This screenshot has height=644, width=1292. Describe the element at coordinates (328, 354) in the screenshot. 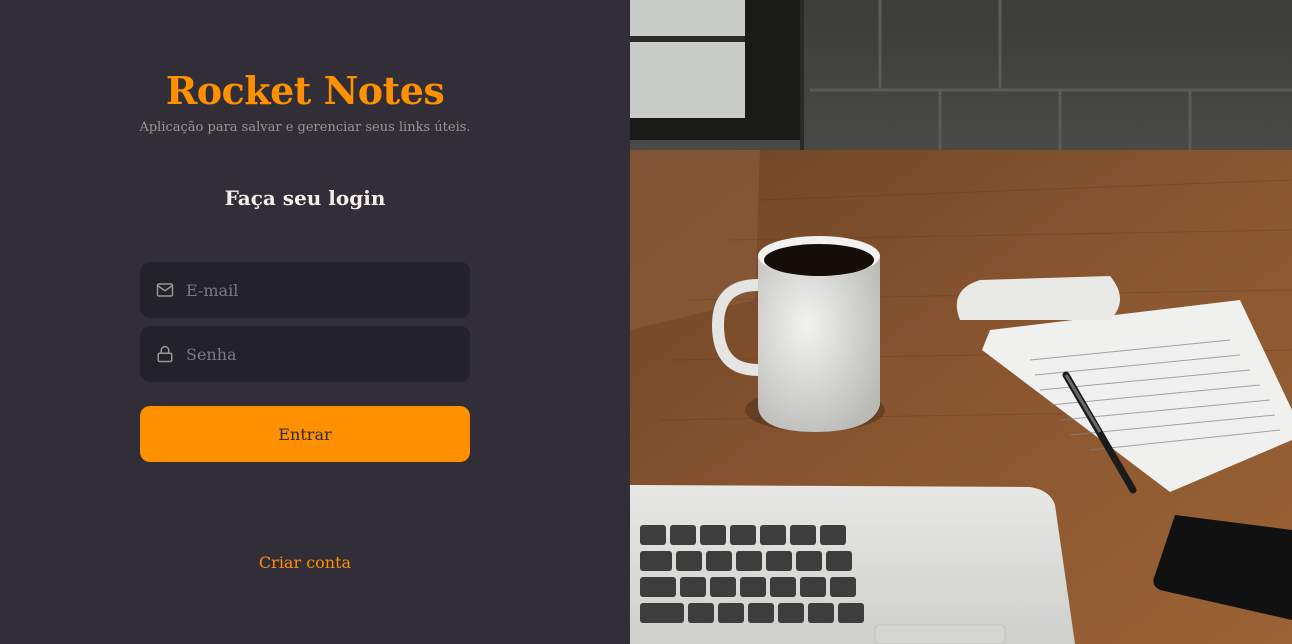

I see `password-input` at that location.